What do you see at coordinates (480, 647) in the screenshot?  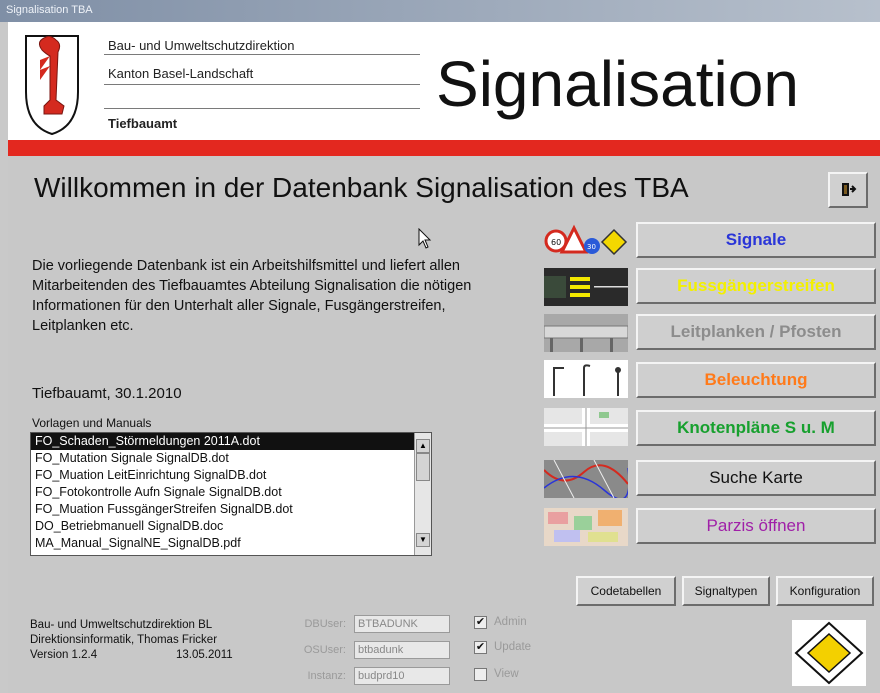 I see `update-checkbox: ✔` at bounding box center [480, 647].